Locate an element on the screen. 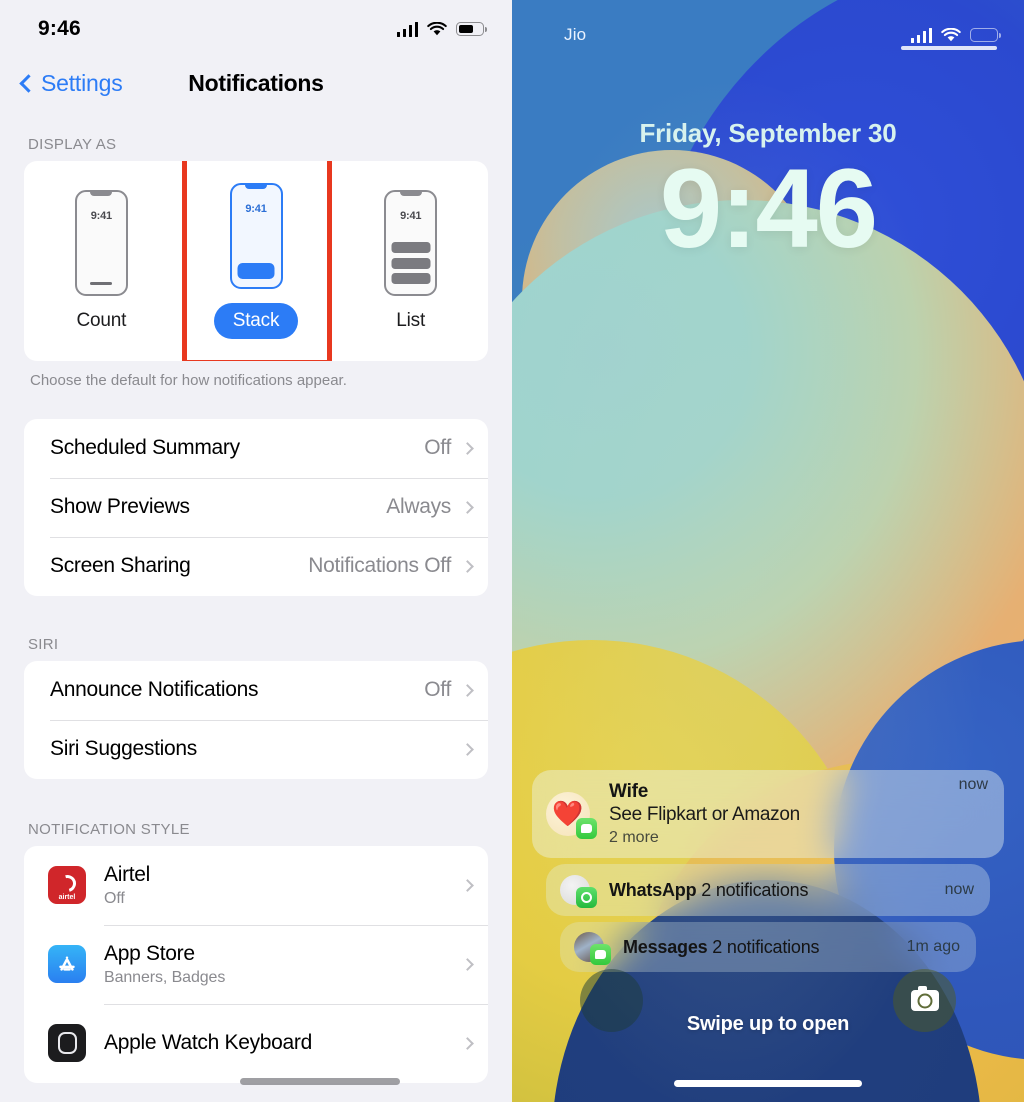 The height and width of the screenshot is (1102, 1024). siri-header: SIRI is located at coordinates (43, 644).